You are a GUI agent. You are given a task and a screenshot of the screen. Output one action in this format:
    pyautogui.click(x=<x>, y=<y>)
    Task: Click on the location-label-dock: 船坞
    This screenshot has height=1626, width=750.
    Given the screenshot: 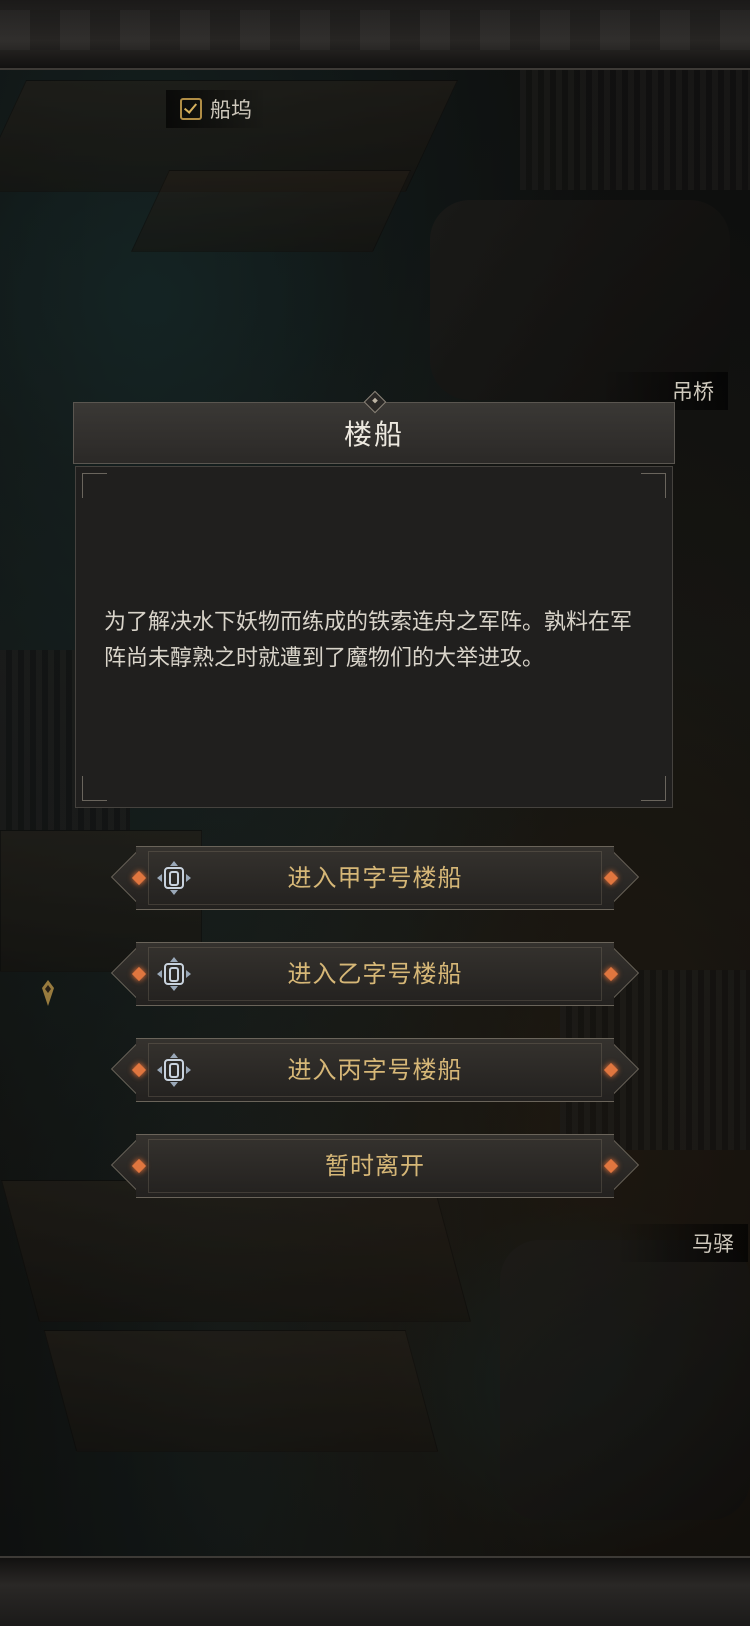 What is the action you would take?
    pyautogui.click(x=216, y=109)
    